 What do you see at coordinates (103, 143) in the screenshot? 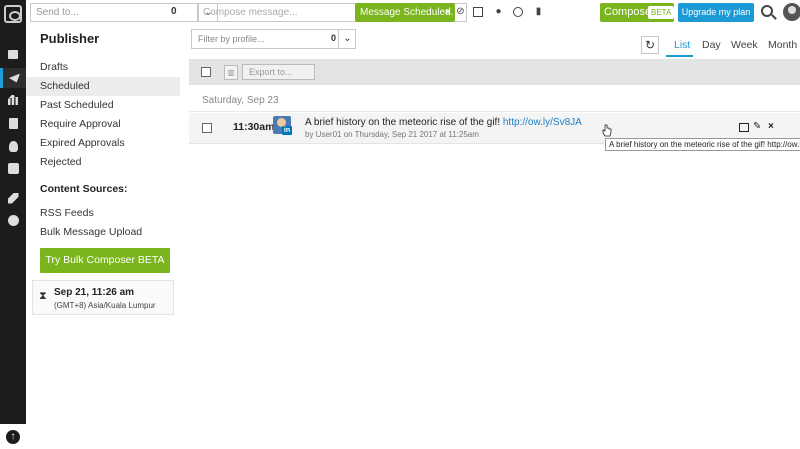
I see `sidebar-item-expired-approvals: Expired Approvals` at bounding box center [103, 143].